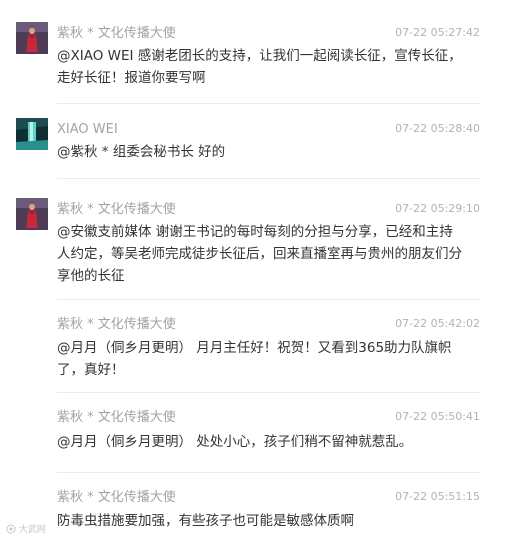 This screenshot has width=507, height=543. I want to click on watermark-text: 大武网, so click(32, 530).